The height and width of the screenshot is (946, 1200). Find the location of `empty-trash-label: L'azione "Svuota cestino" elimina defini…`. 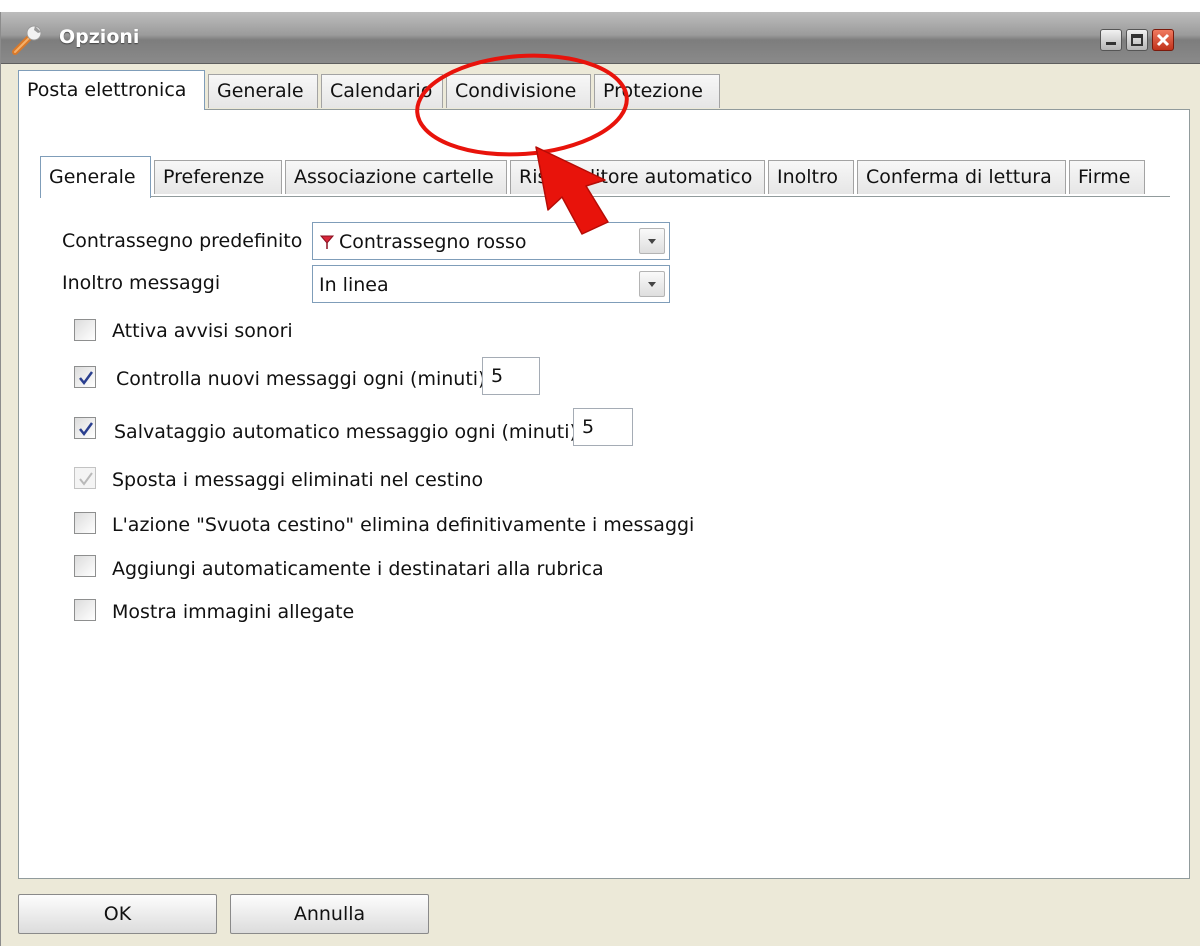

empty-trash-label: L'azione "Svuota cestino" elimina defini… is located at coordinates (403, 525).